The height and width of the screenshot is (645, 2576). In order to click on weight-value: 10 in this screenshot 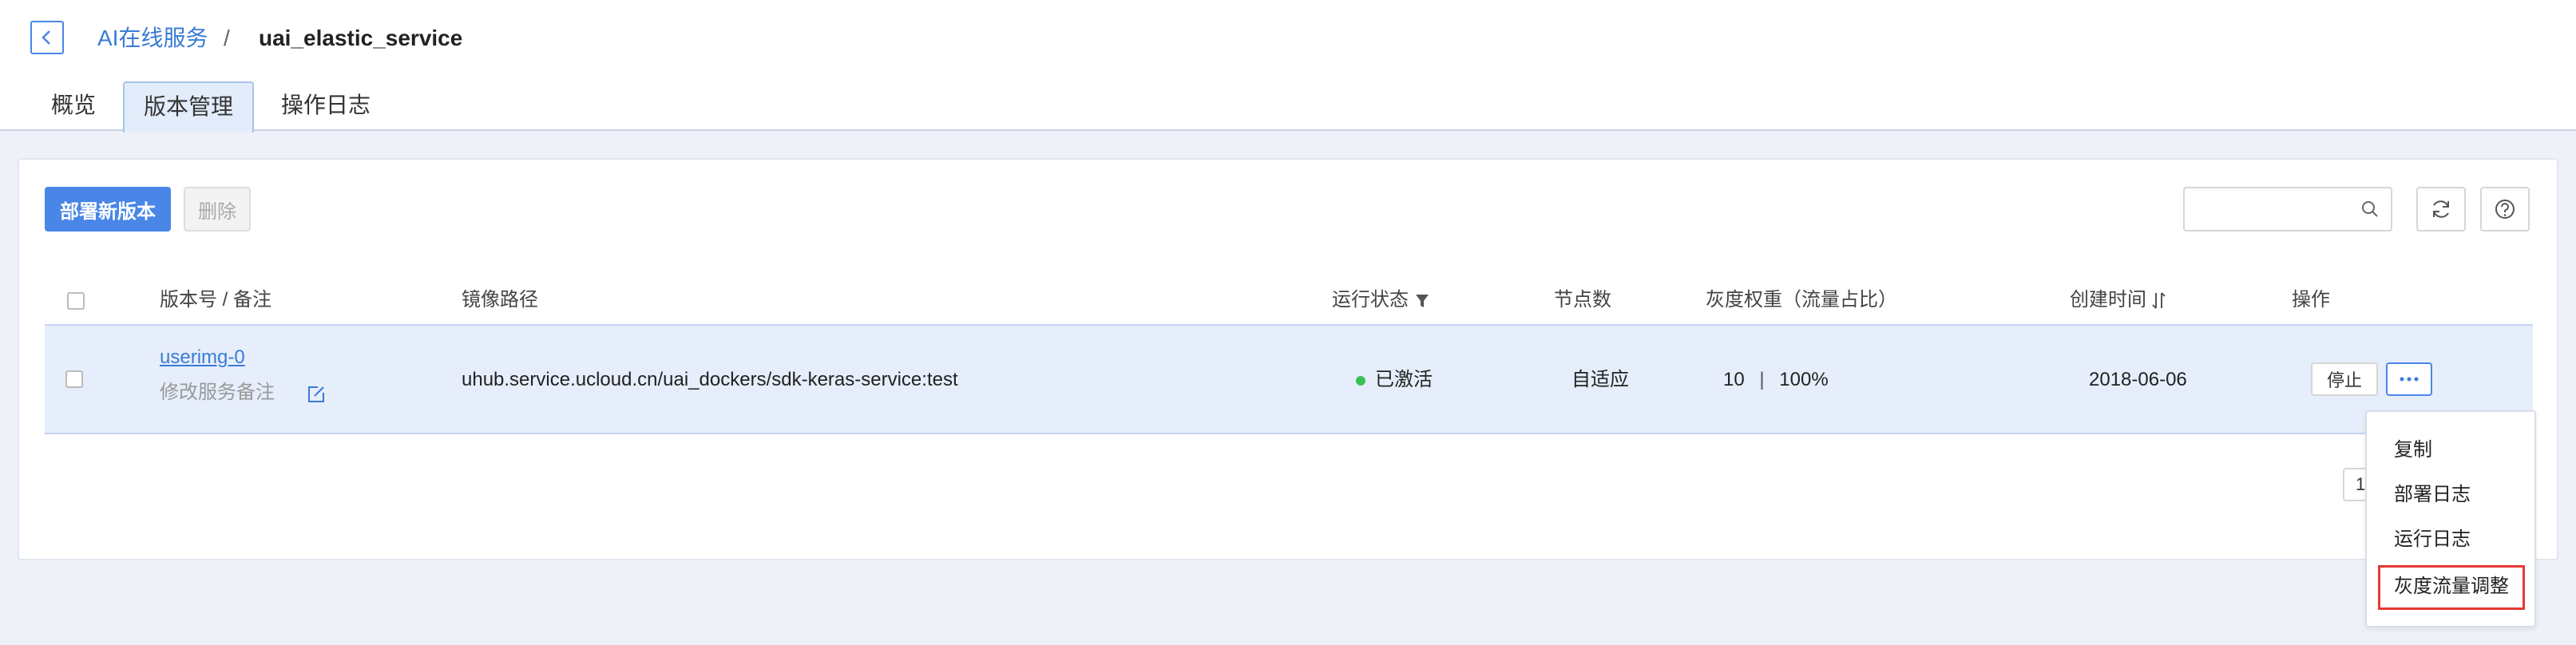, I will do `click(1734, 380)`.